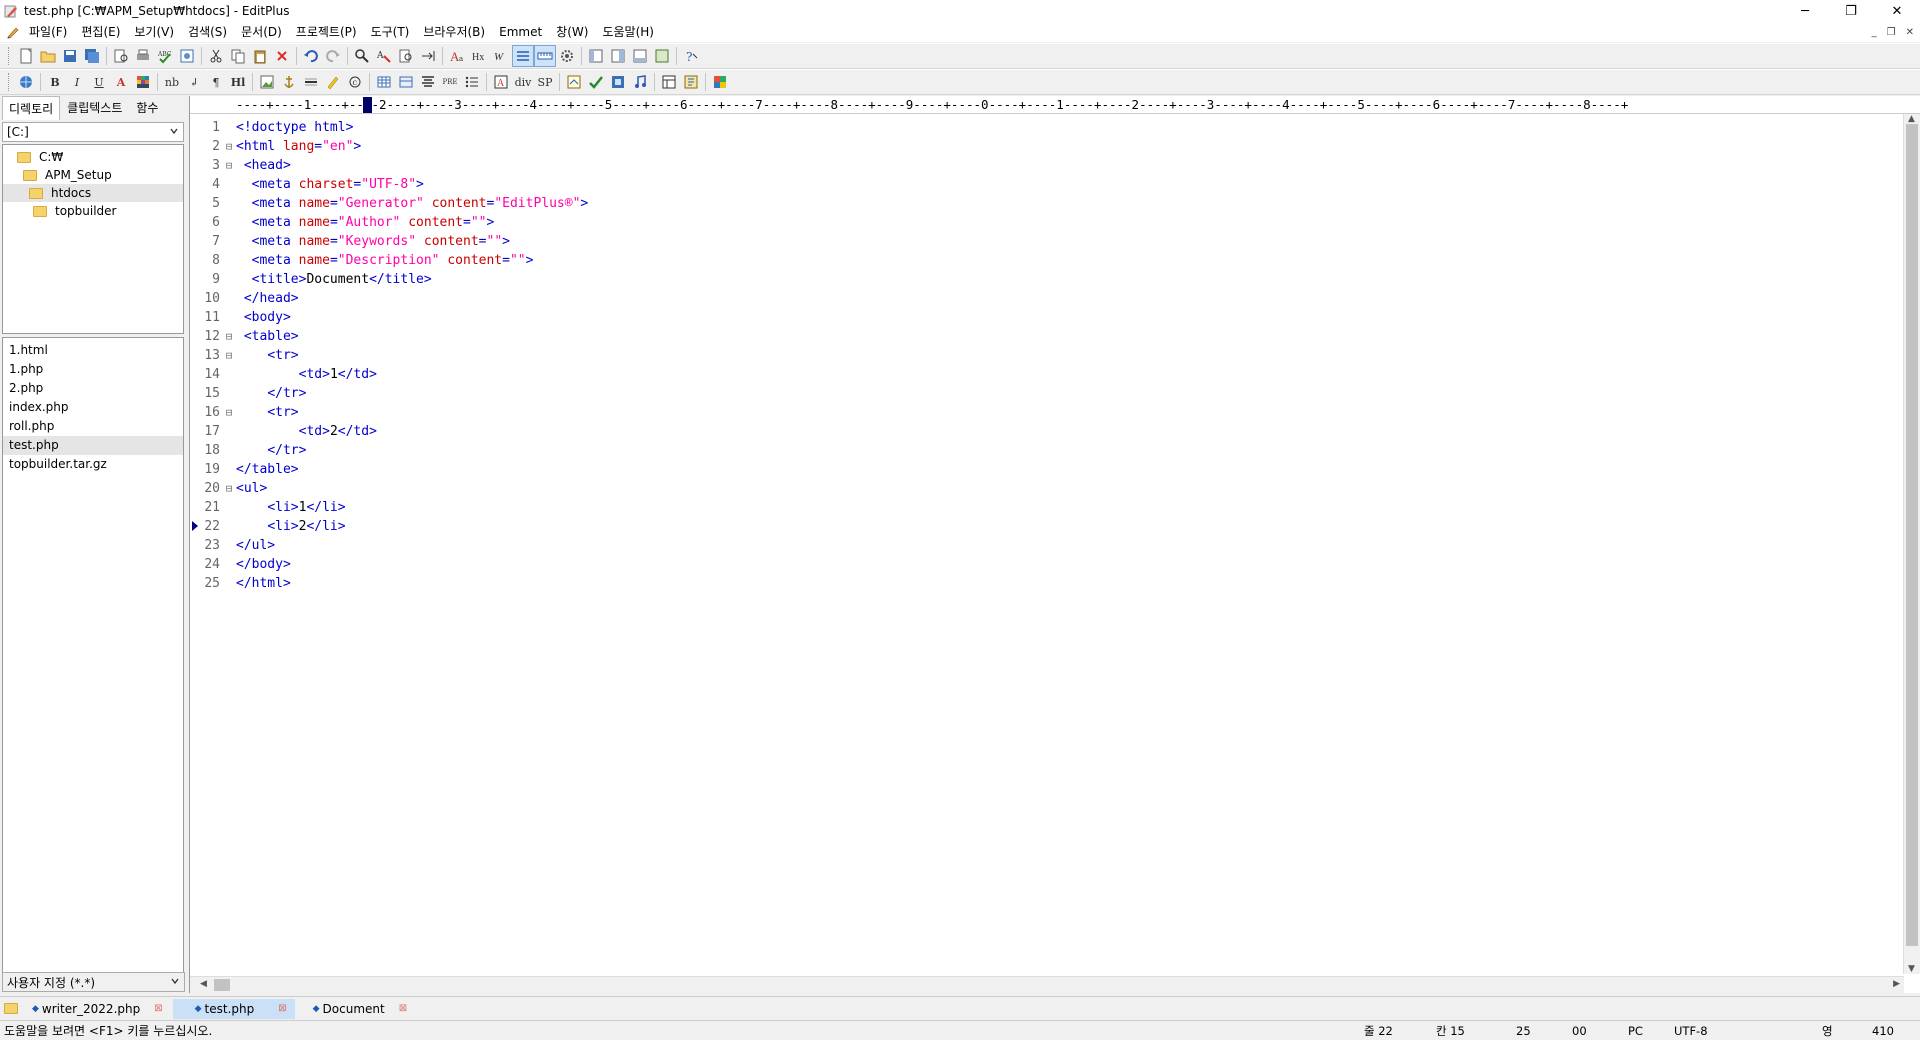 The width and height of the screenshot is (1920, 1040). I want to click on code-line: 17 <td> 2 </td>, so click(1047, 431).